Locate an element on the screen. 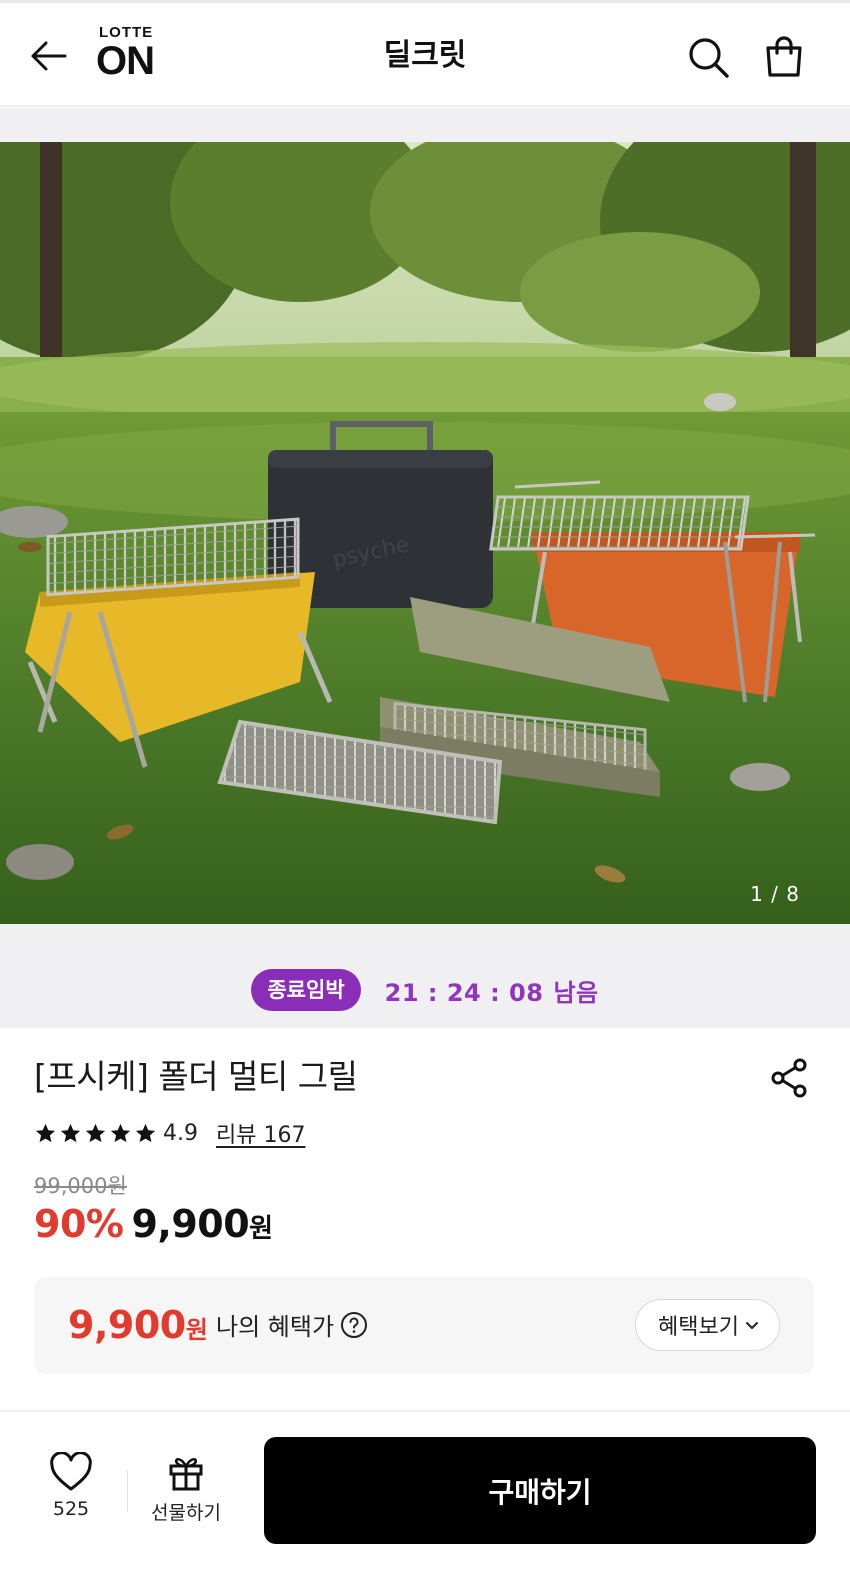 The width and height of the screenshot is (850, 1570). shopping-bag-icon is located at coordinates (784, 56).